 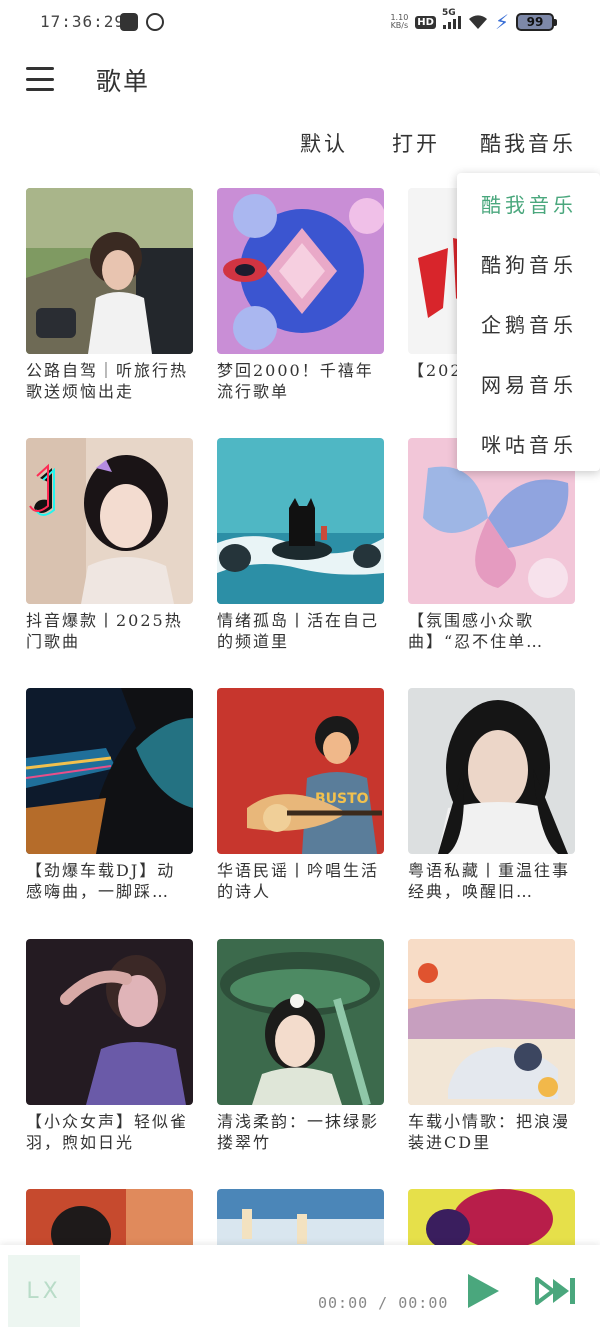 I want to click on charging-icon: ⚡, so click(x=501, y=22).